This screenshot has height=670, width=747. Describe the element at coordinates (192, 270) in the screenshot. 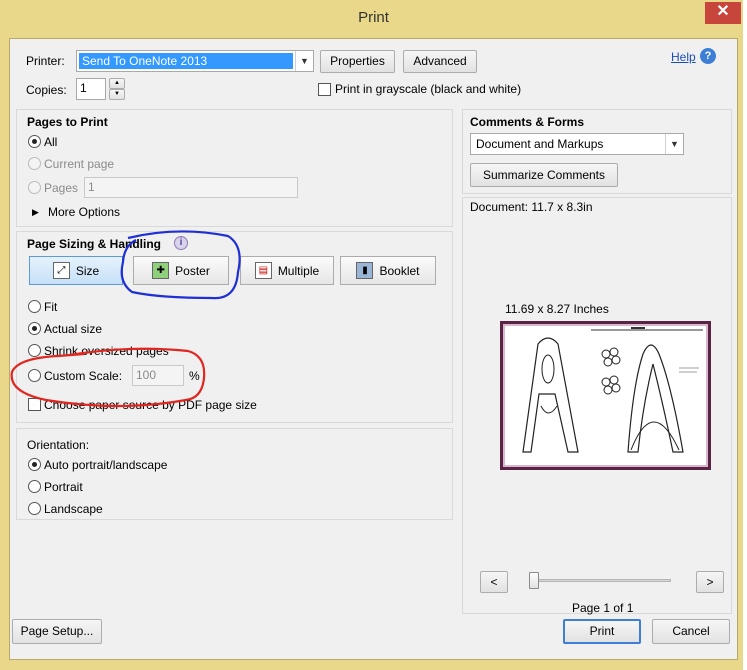

I see `tab-poster-label: Poster` at that location.